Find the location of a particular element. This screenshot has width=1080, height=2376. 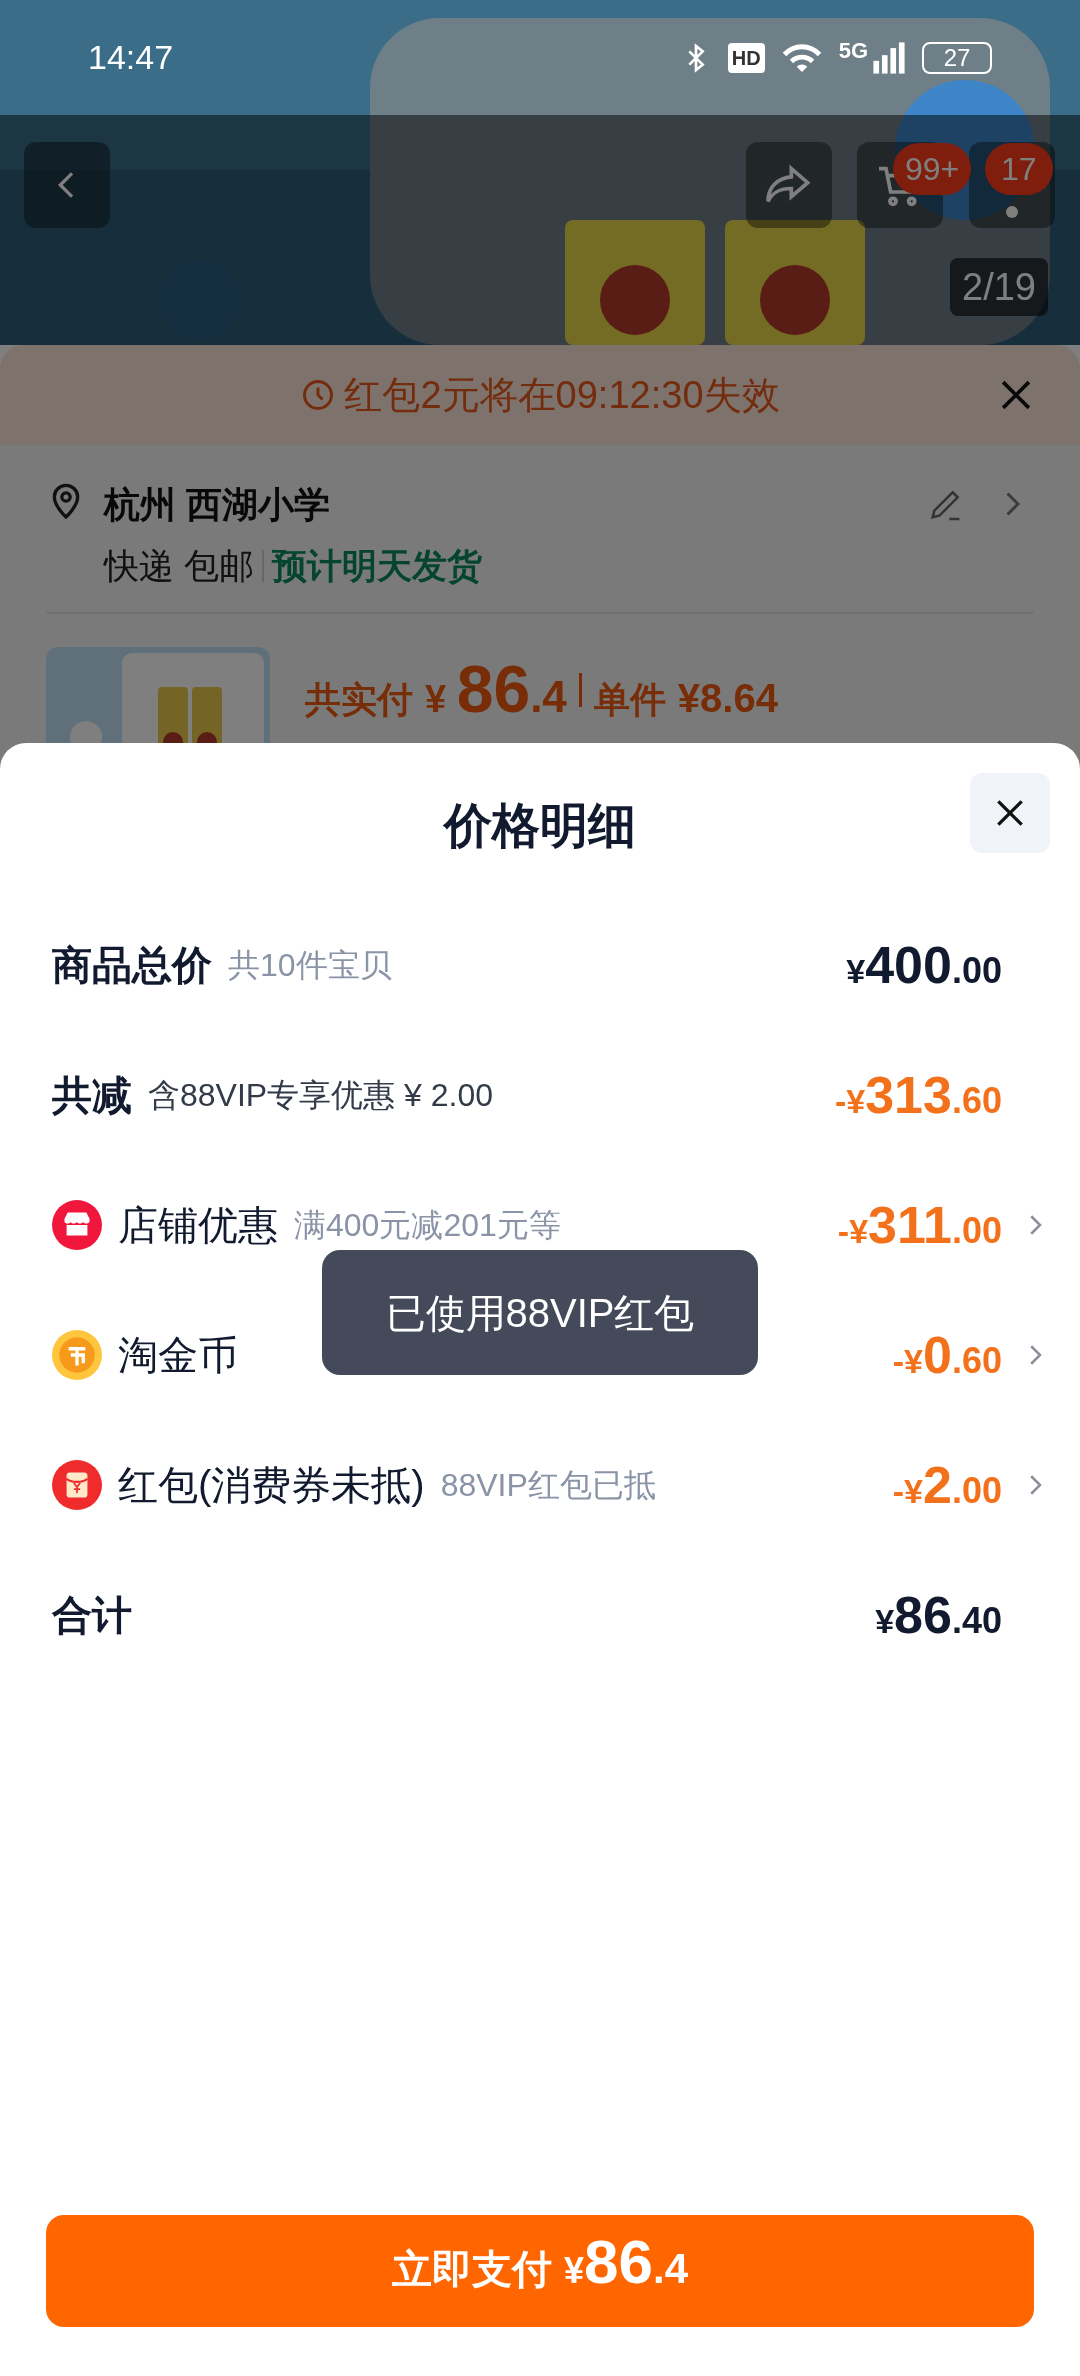

signal-icon is located at coordinates (889, 57).